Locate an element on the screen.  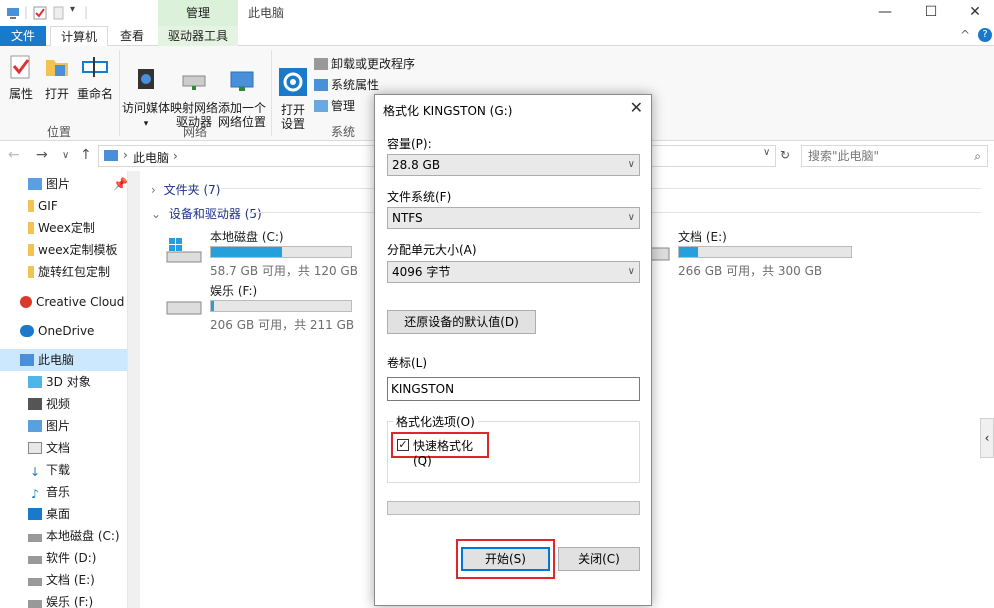
collapse-chevron-icon: ⌄ is located at coordinates (156, 214).